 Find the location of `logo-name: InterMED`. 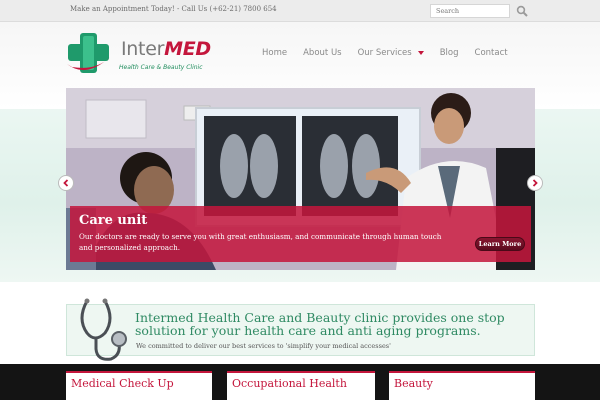

logo-name: InterMED is located at coordinates (166, 49).